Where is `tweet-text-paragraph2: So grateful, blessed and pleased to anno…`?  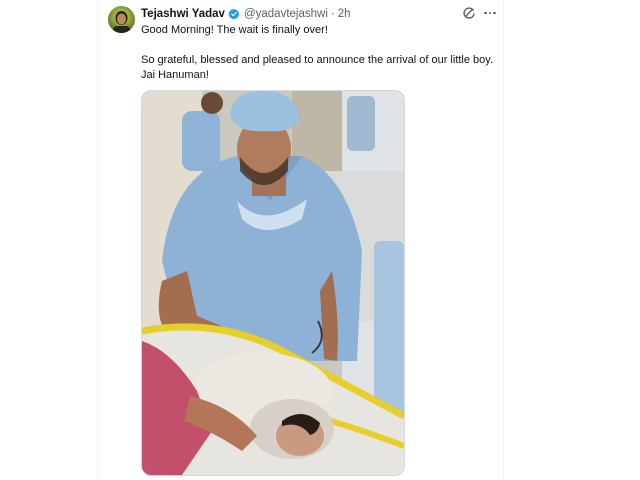 tweet-text-paragraph2: So grateful, blessed and pleased to anno… is located at coordinates (317, 67).